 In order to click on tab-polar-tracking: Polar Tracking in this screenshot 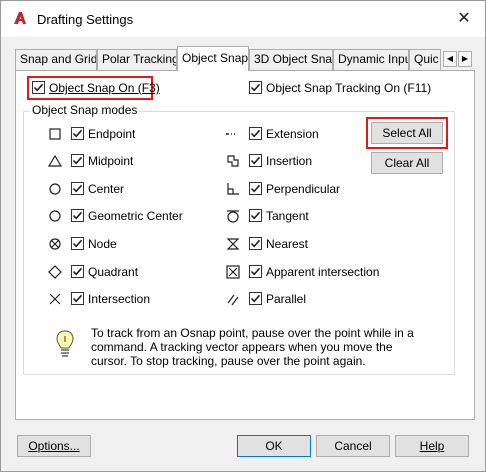, I will do `click(137, 59)`.